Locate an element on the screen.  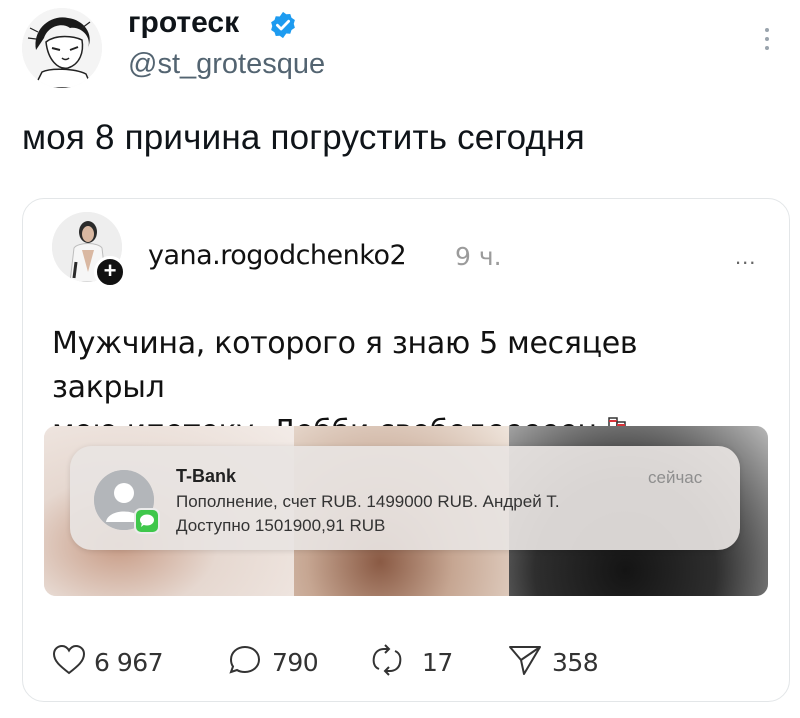
verified-badge-icon is located at coordinates (283, 25).